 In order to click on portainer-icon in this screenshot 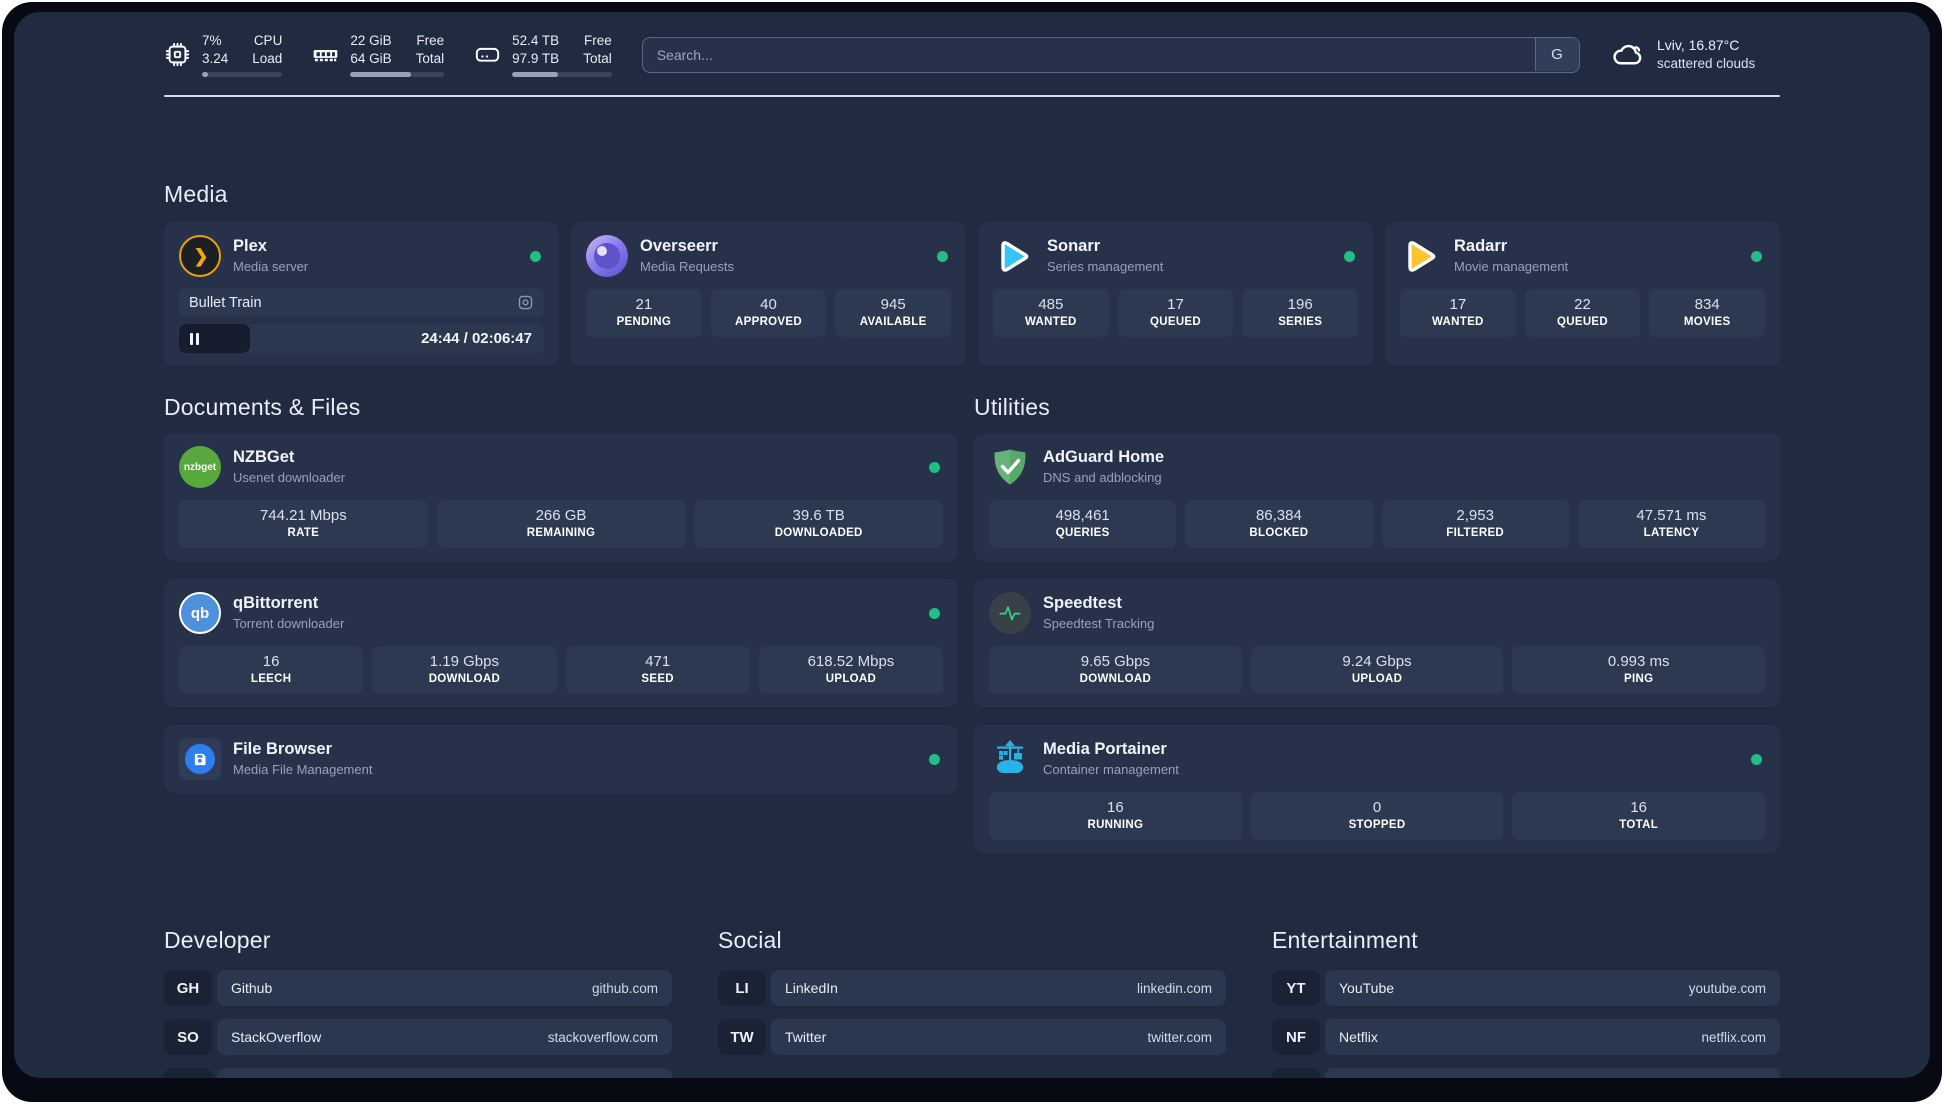, I will do `click(1010, 759)`.